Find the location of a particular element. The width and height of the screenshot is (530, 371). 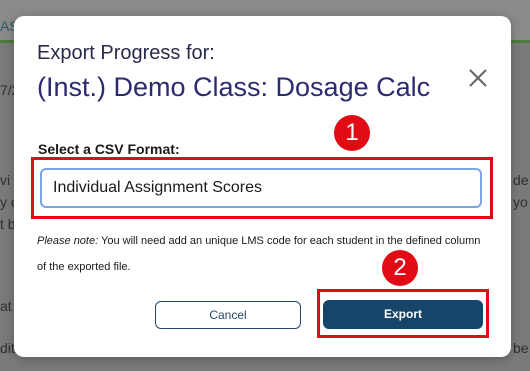

note-prefix: Please note: is located at coordinates (68, 241).